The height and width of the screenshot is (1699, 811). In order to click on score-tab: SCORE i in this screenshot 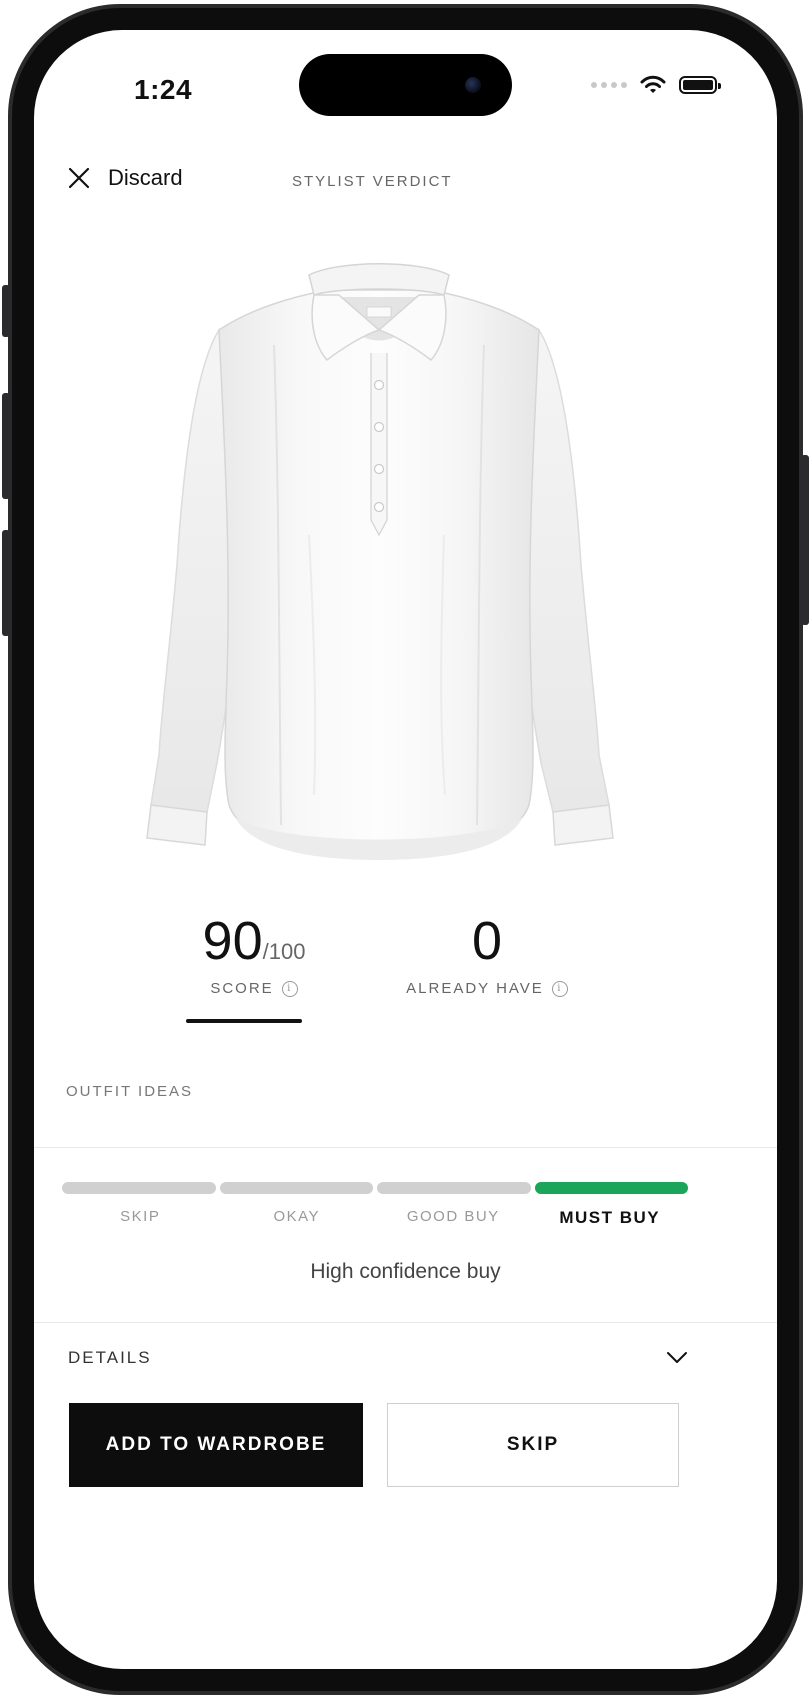, I will do `click(254, 988)`.